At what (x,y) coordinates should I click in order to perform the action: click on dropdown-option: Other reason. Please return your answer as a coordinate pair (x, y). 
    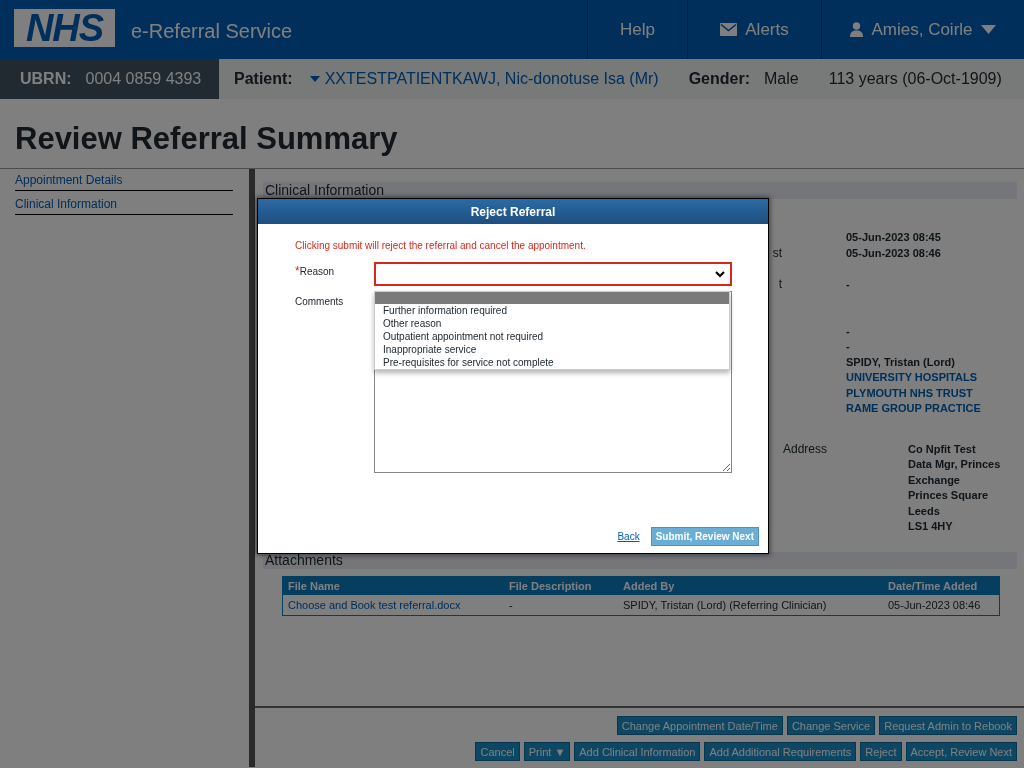
    Looking at the image, I should click on (552, 323).